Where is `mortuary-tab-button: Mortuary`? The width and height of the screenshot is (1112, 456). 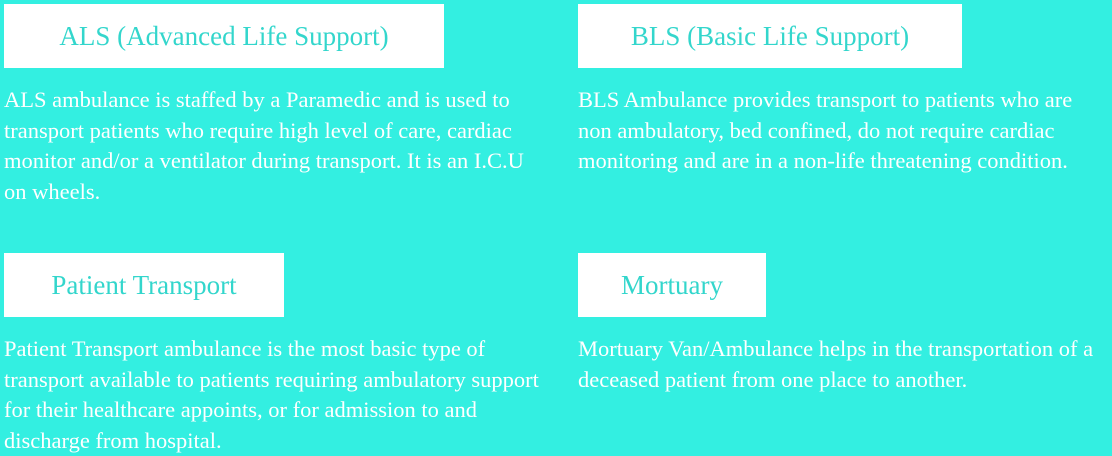
mortuary-tab-button: Mortuary is located at coordinates (672, 285).